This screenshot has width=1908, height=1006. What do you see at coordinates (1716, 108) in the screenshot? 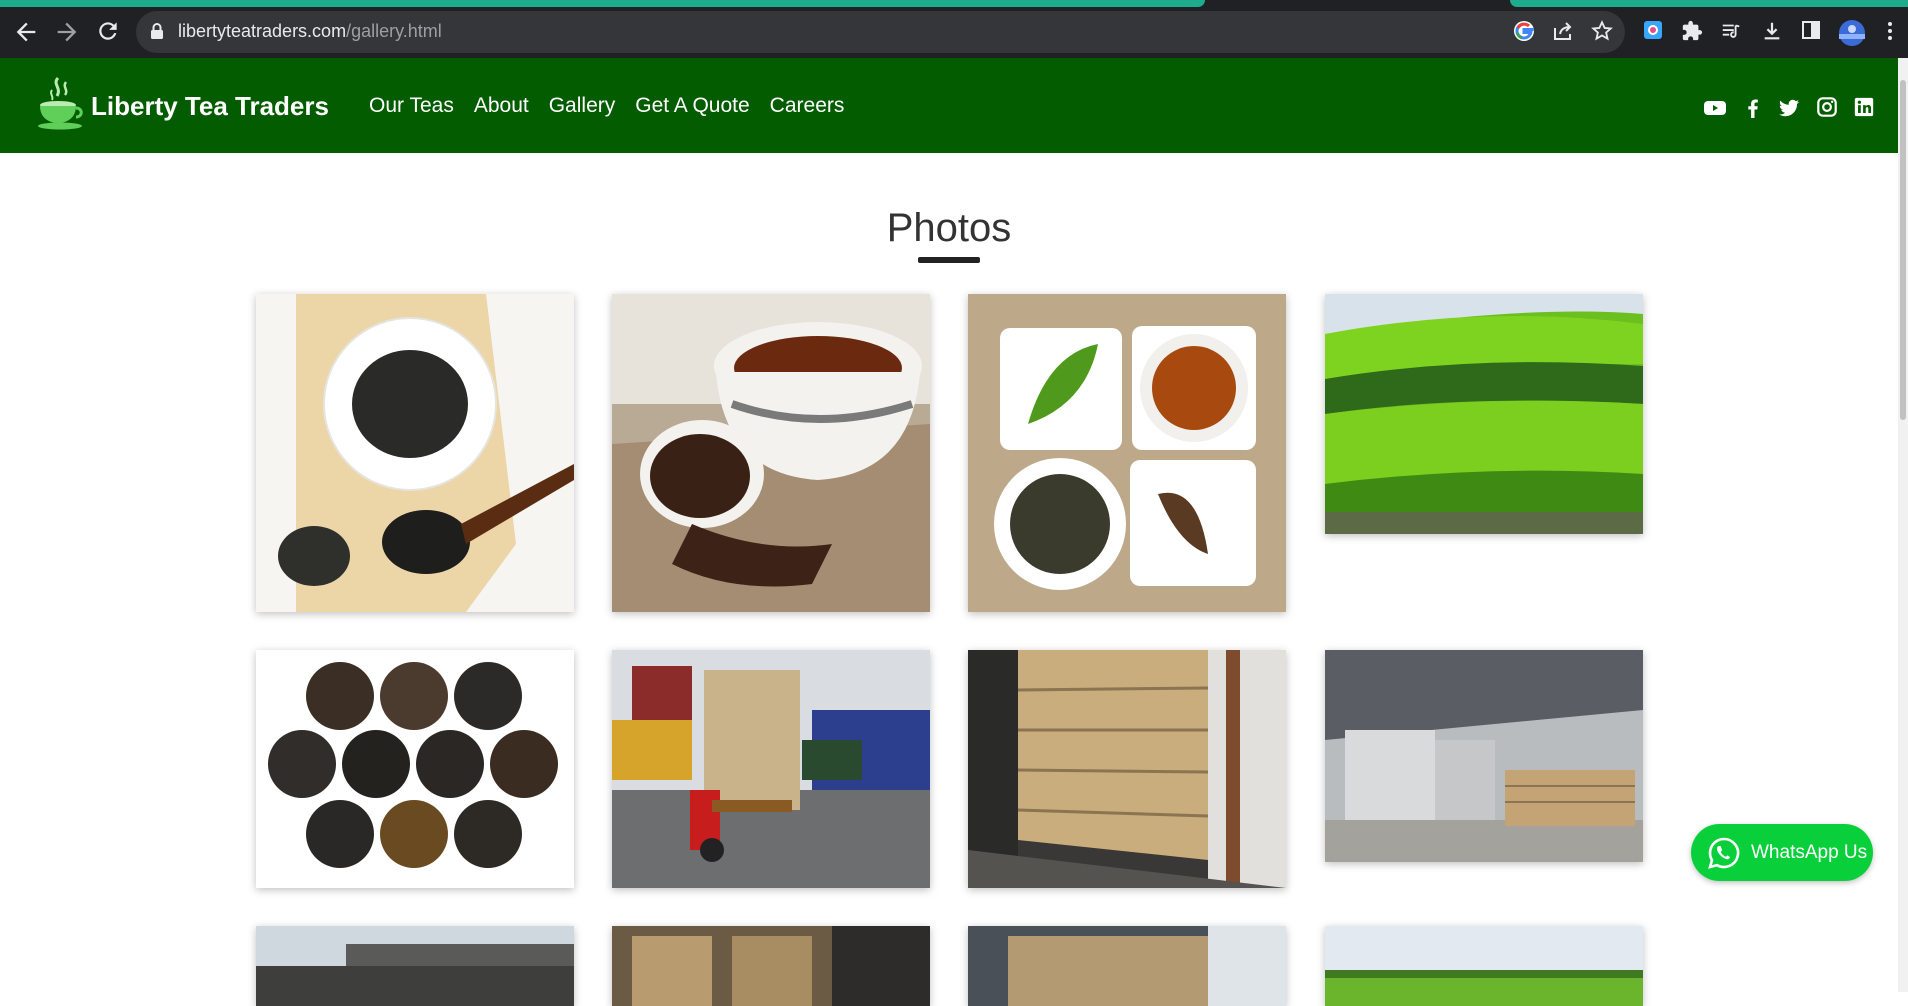
I see `youtube-icon` at bounding box center [1716, 108].